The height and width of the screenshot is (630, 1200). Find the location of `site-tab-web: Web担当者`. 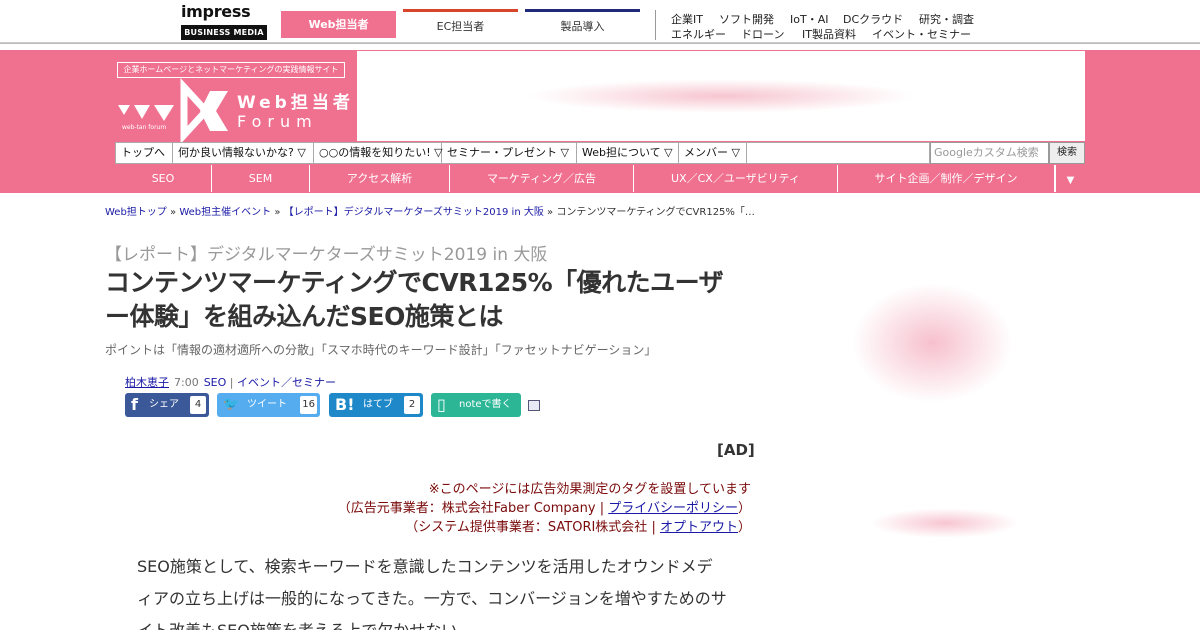

site-tab-web: Web担当者 is located at coordinates (338, 24).